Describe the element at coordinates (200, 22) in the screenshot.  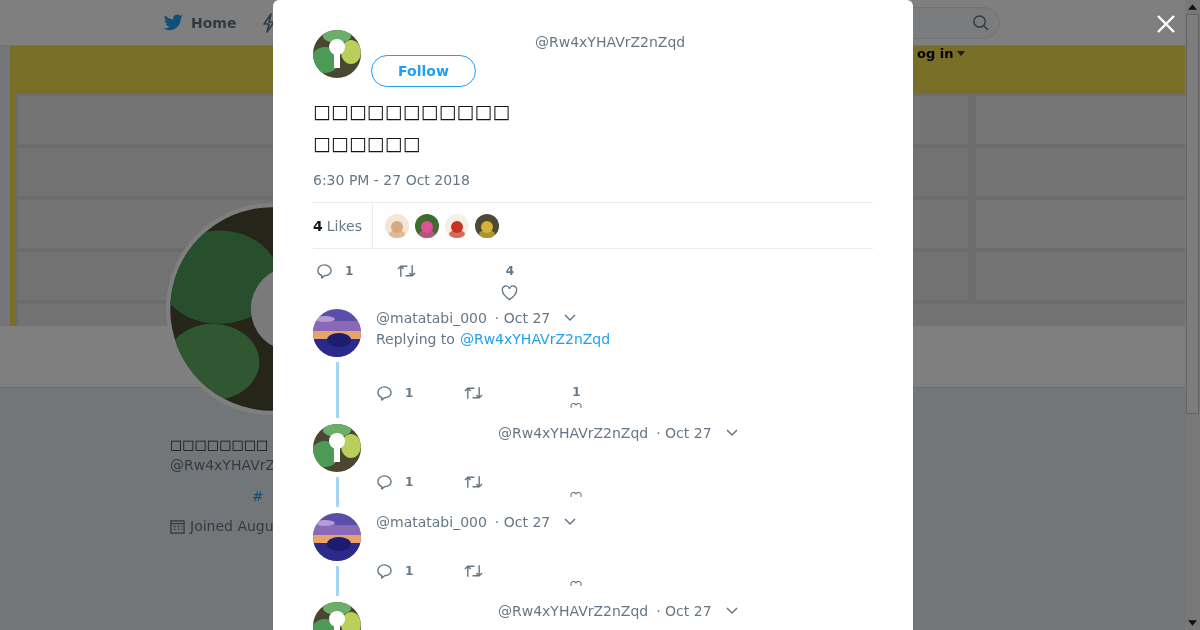
I see `home-link: Home` at that location.